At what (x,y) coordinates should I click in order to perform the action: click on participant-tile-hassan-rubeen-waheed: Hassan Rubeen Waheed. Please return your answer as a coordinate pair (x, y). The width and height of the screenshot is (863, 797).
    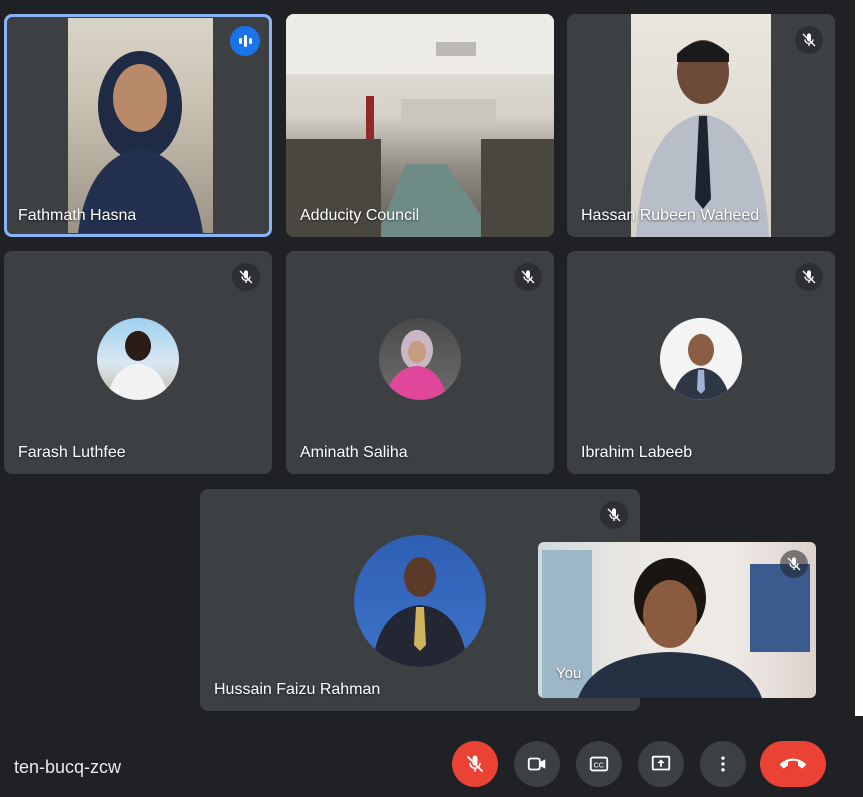
    Looking at the image, I should click on (701, 125).